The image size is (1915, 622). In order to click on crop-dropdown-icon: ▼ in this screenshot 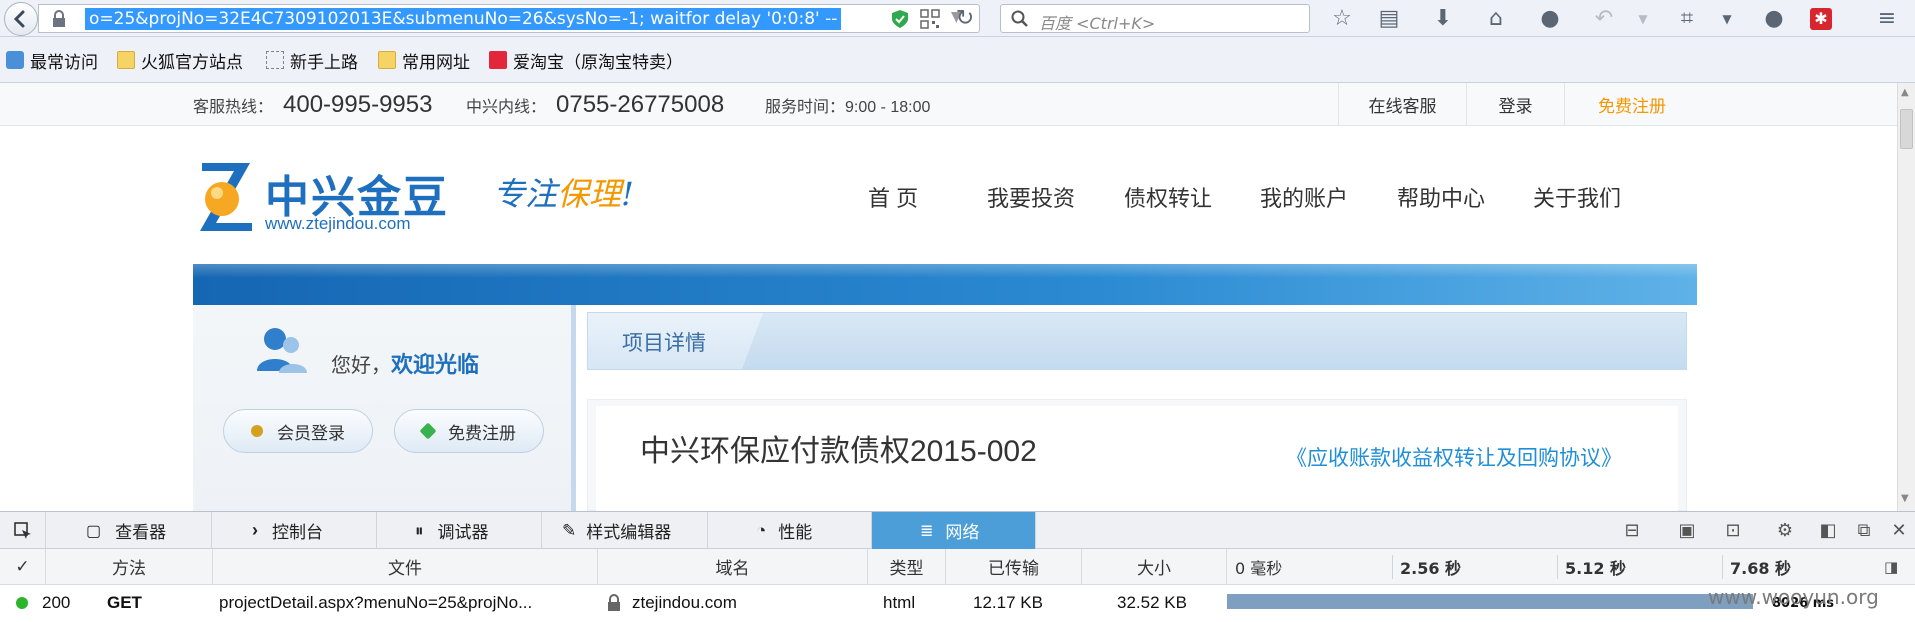, I will do `click(1727, 18)`.